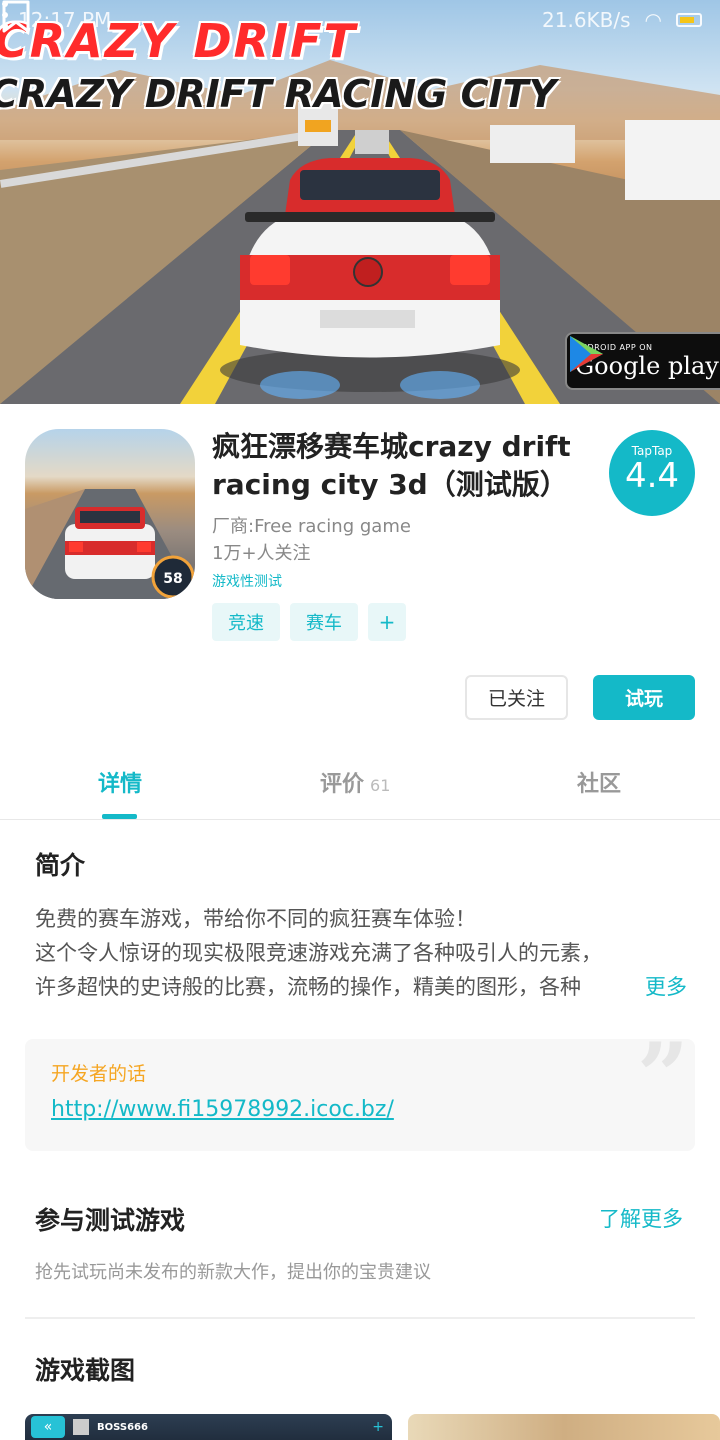  Describe the element at coordinates (85, 1370) in the screenshot. I see `screenshots-heading: 游戏截图` at that location.